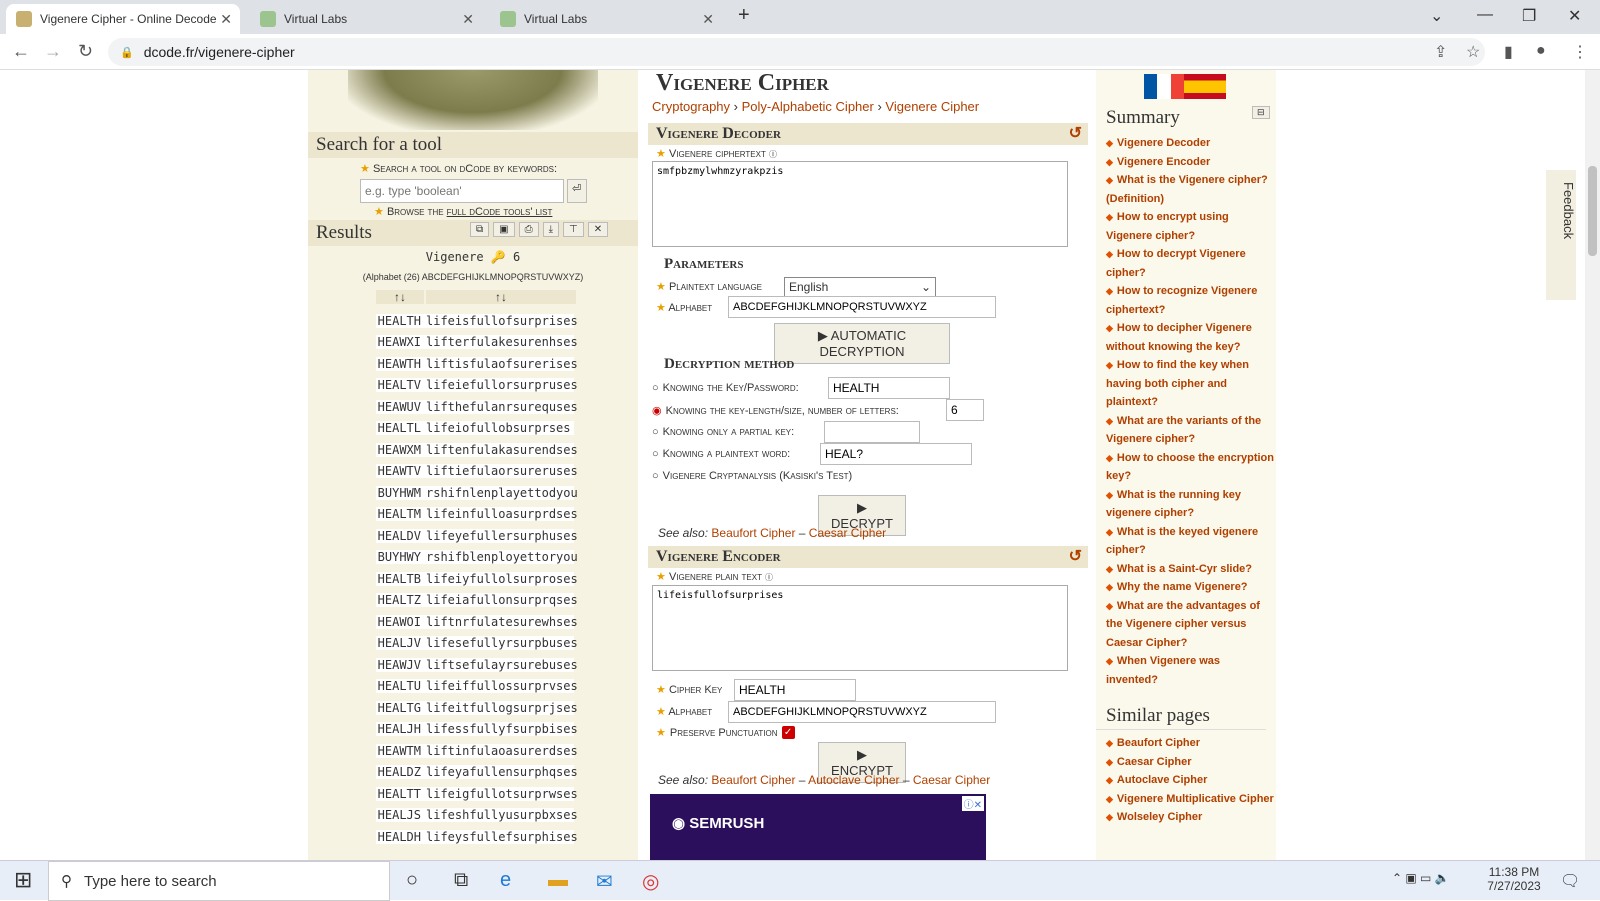 The height and width of the screenshot is (901, 1600). I want to click on scrollbar-thumb, so click(1592, 211).